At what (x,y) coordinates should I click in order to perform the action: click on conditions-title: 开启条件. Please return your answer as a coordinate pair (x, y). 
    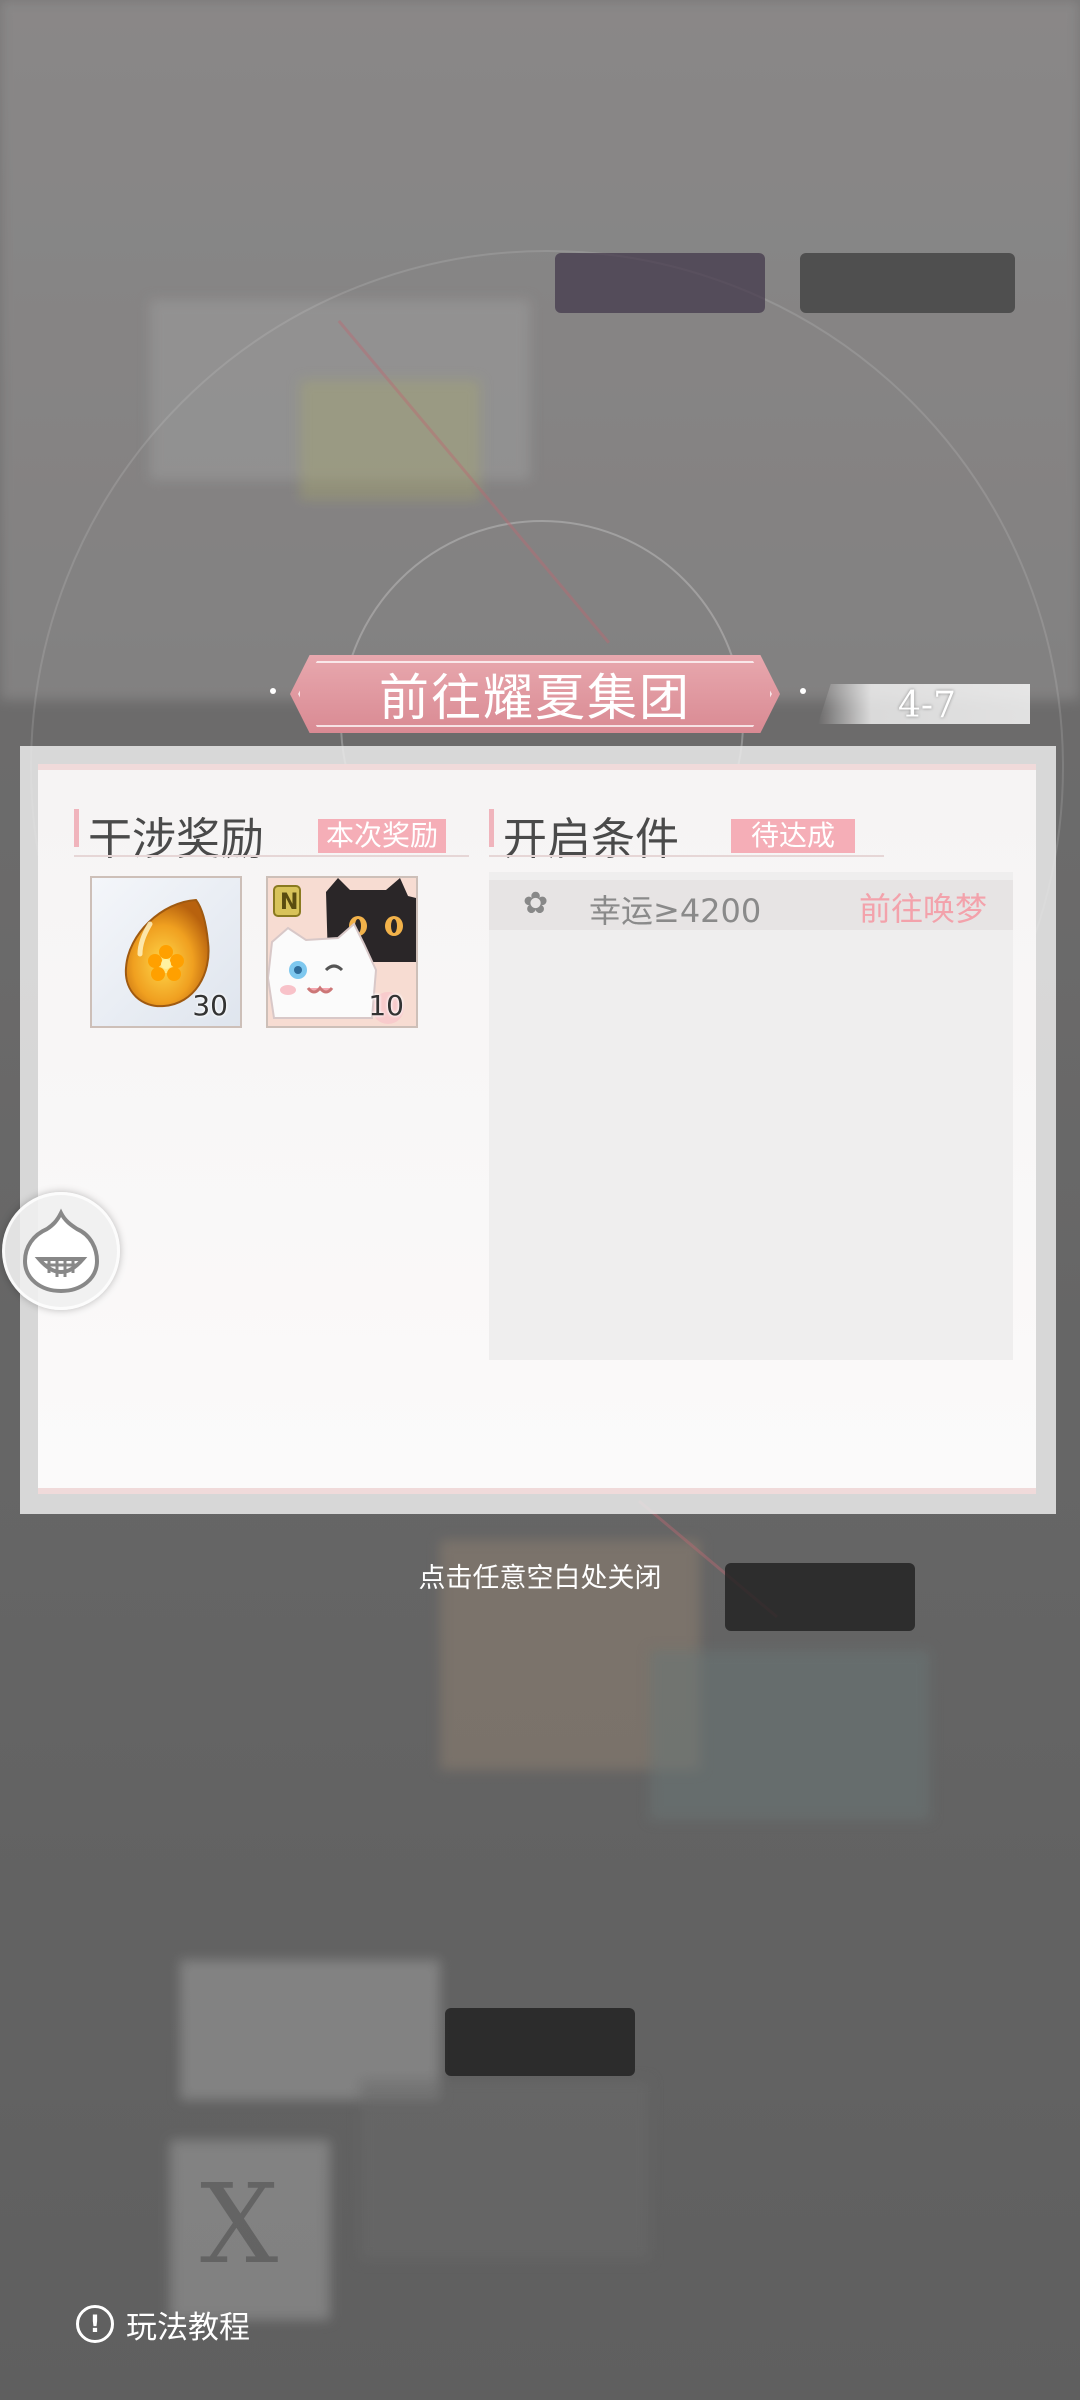
    Looking at the image, I should click on (591, 839).